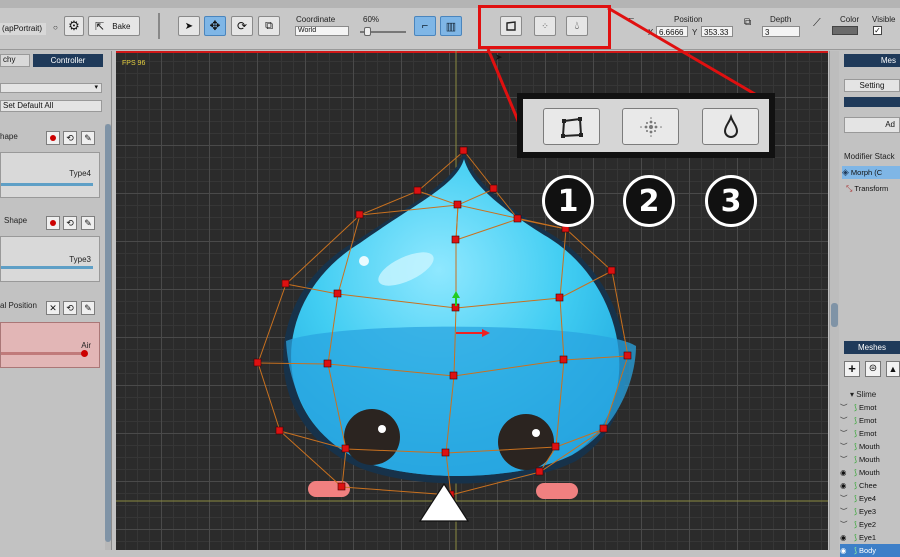 Image resolution: width=900 pixels, height=557 pixels. I want to click on scale-tool-button: ⧉, so click(269, 26).